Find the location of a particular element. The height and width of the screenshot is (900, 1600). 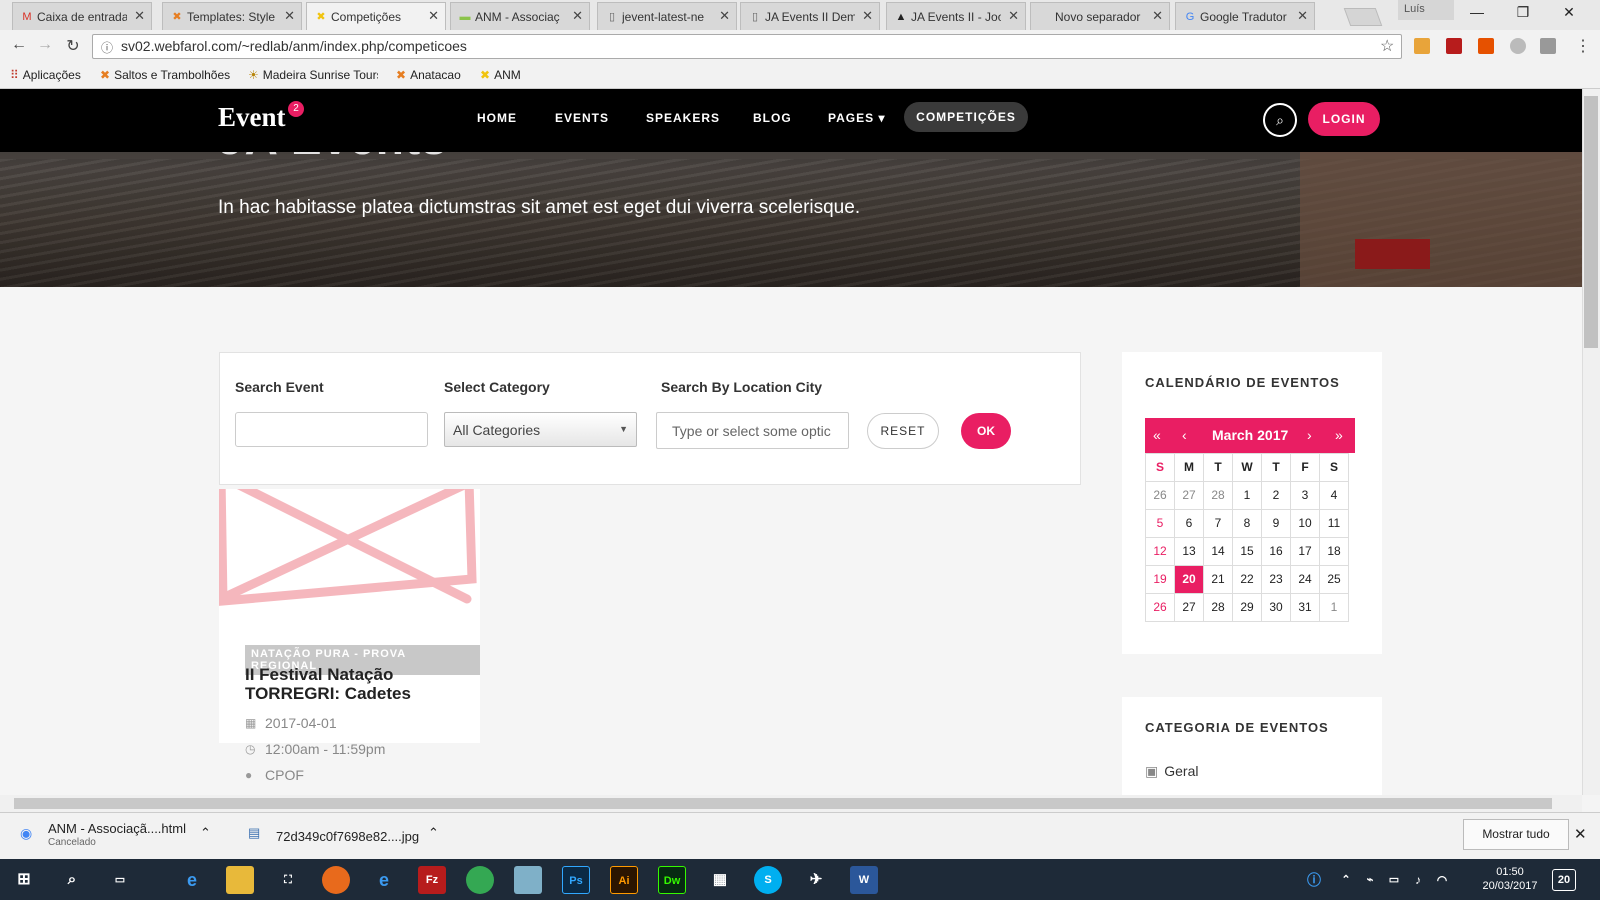

nav-events: EVENTS is located at coordinates (582, 118).